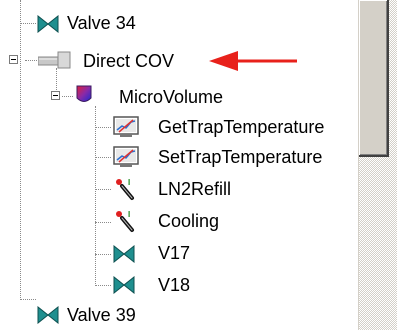 This screenshot has width=397, height=330. Describe the element at coordinates (377, 165) in the screenshot. I see `vertical-scrollbar` at that location.